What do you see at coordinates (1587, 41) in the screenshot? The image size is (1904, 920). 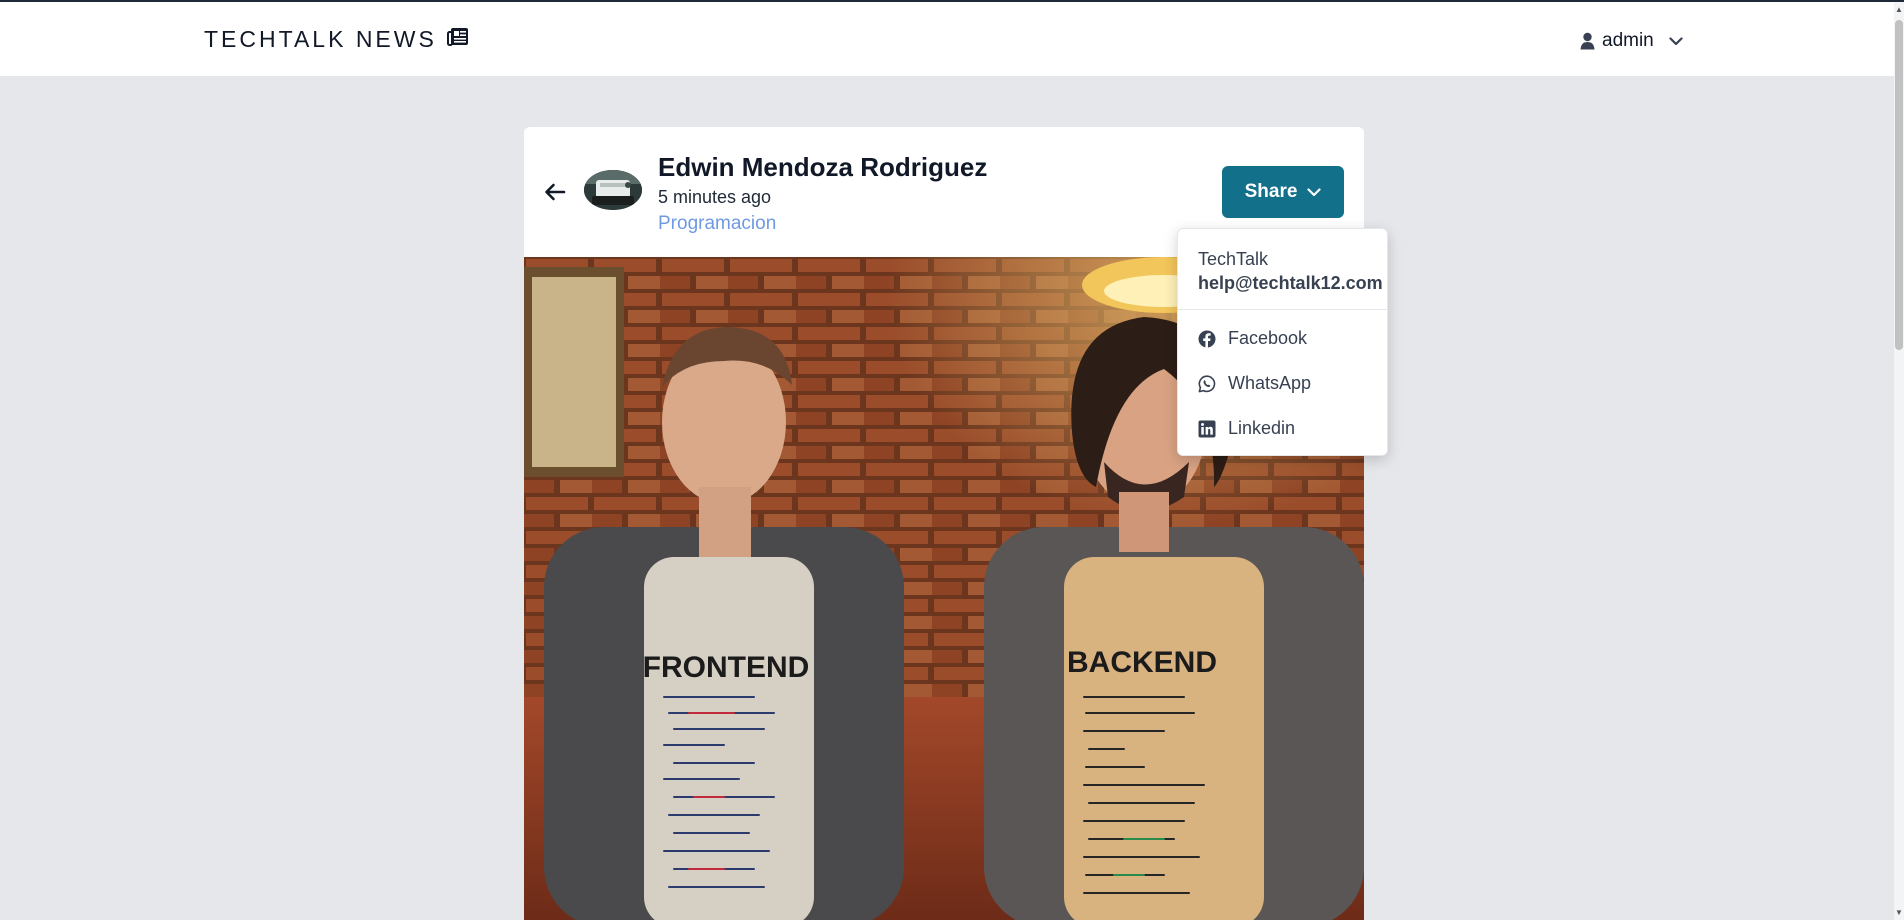 I see `user-icon` at bounding box center [1587, 41].